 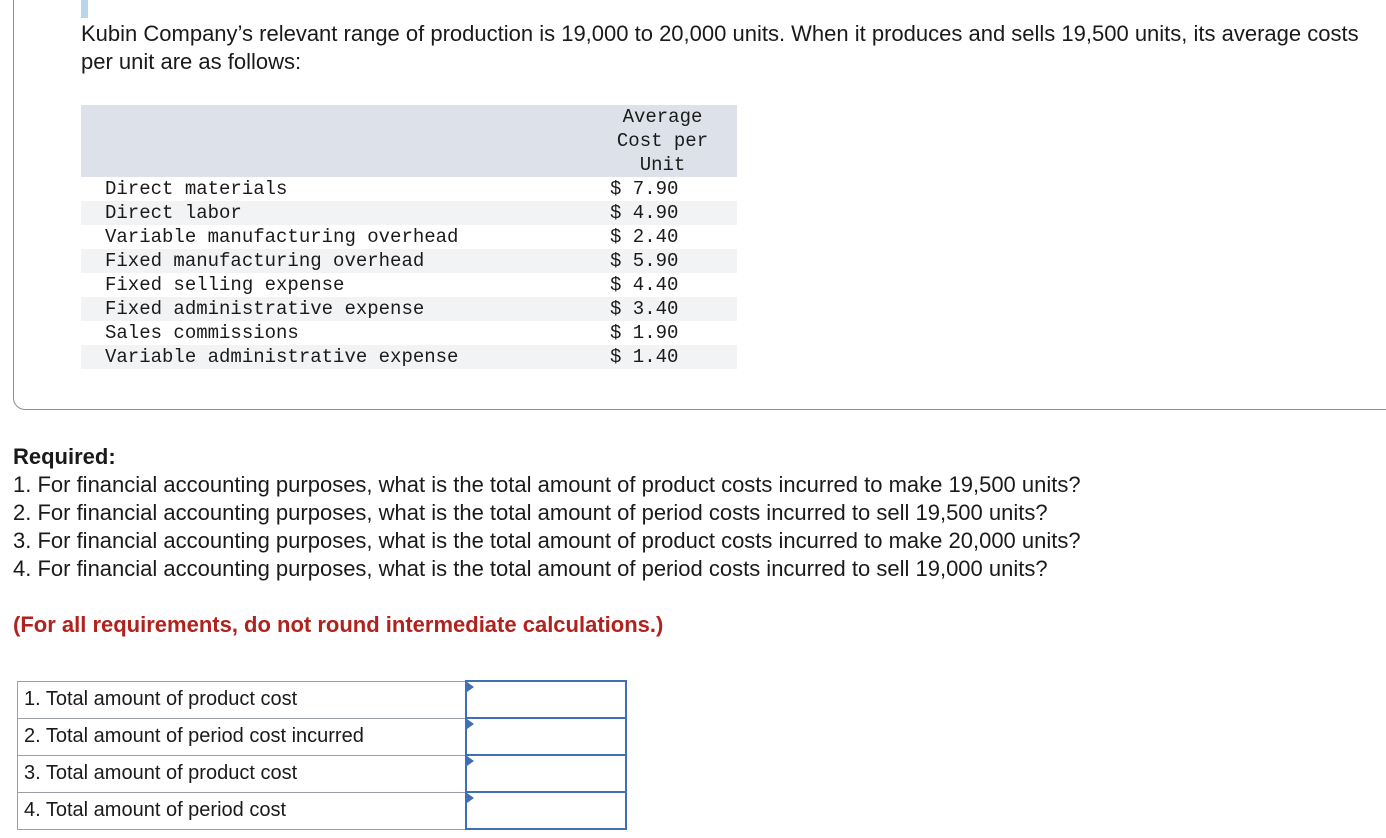 I want to click on table-row: Variable administrative expense $ 1.40, so click(x=409, y=357).